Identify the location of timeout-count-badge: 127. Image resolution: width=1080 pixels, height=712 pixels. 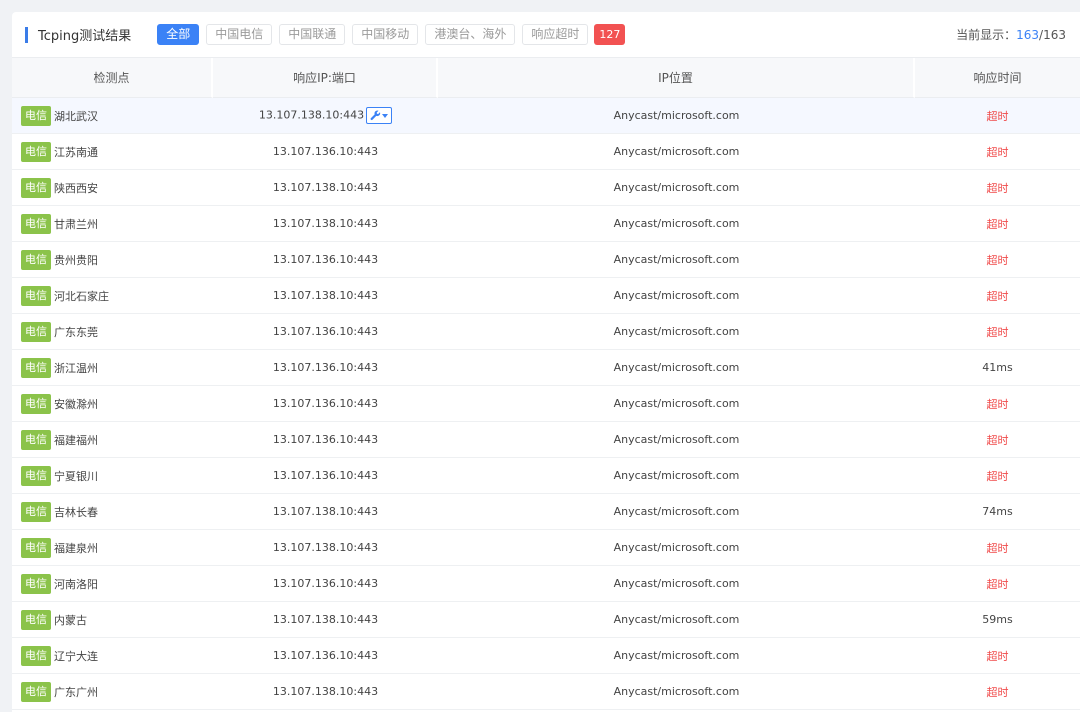
(610, 34).